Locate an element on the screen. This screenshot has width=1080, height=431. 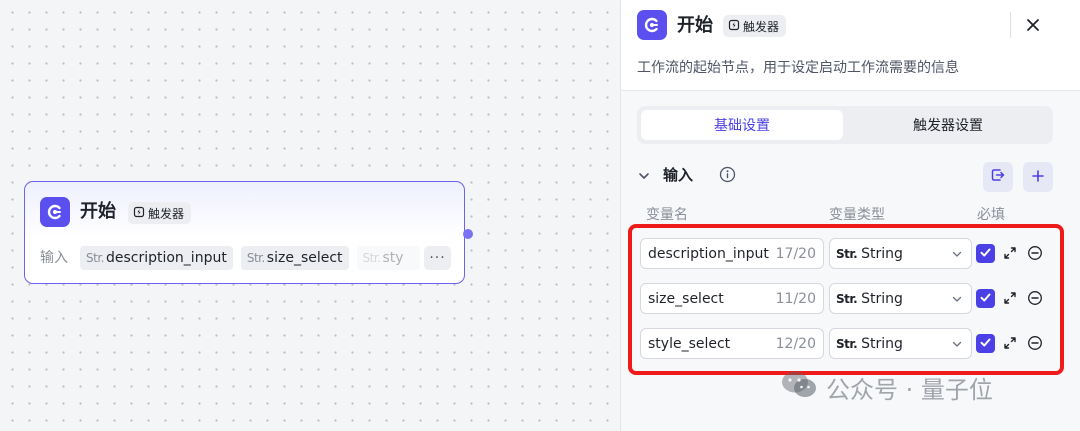
close-button is located at coordinates (1033, 26).